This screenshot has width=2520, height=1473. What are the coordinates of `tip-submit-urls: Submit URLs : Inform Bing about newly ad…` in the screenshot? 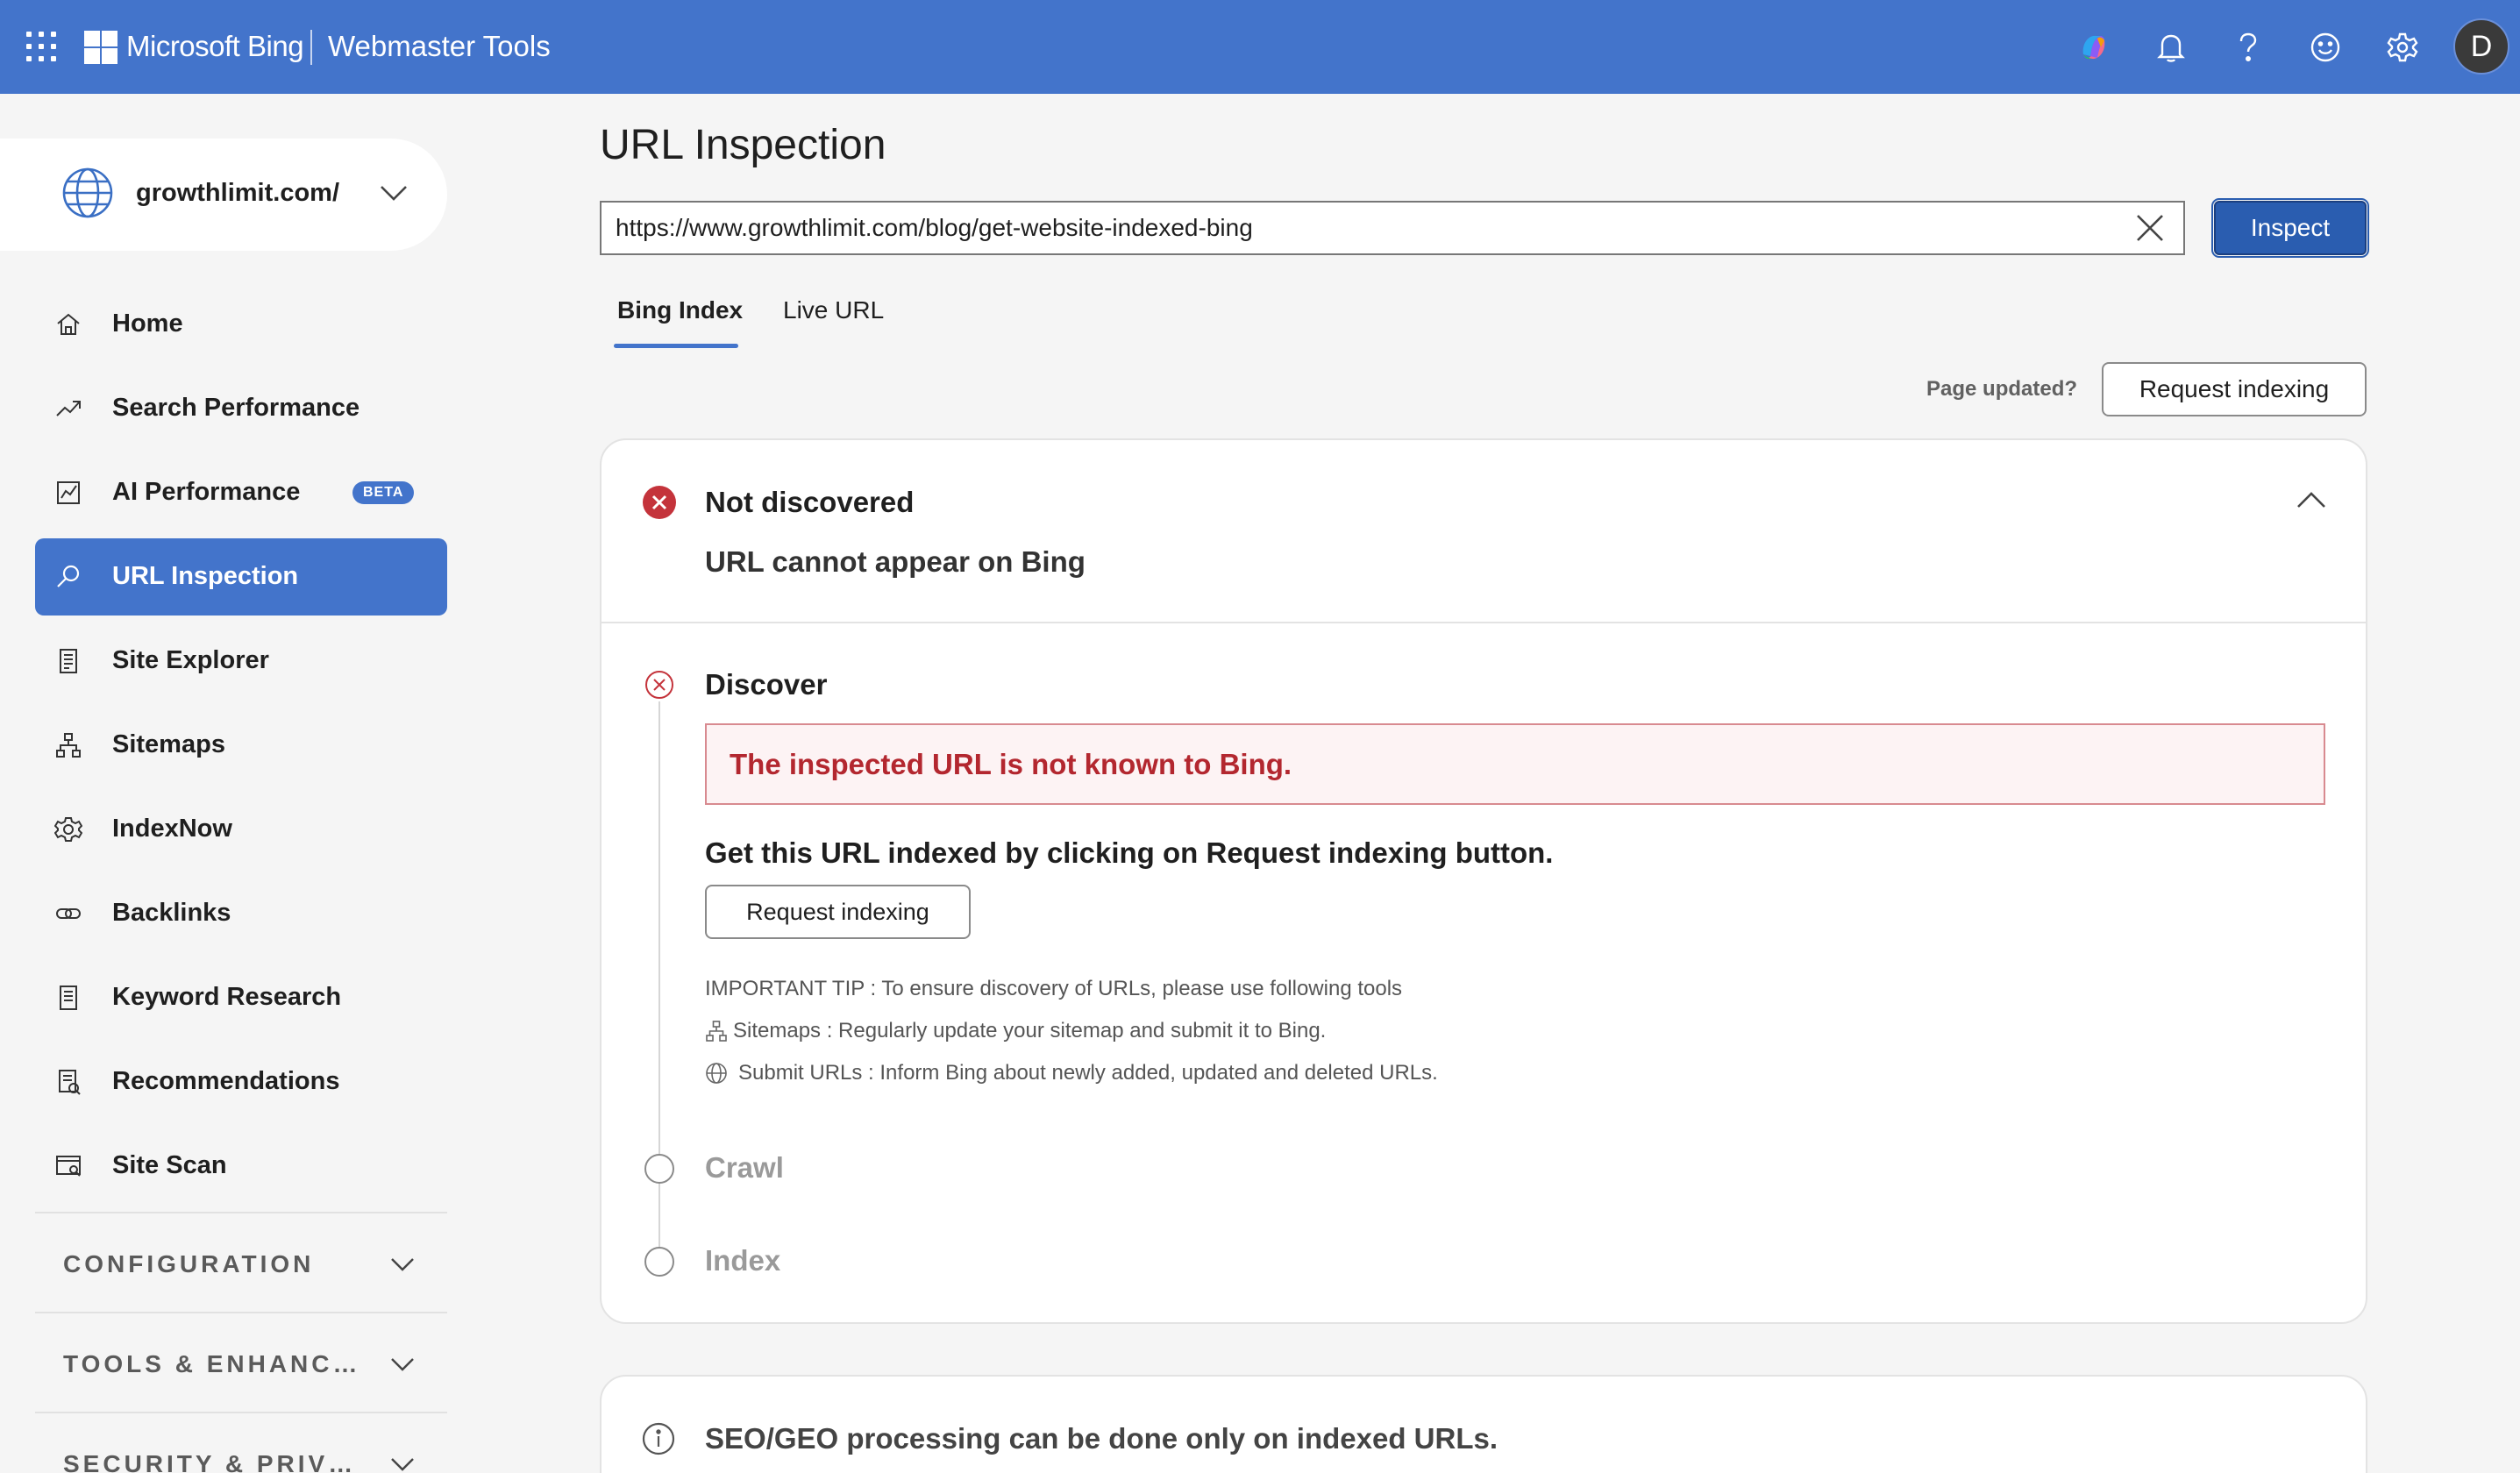 It's located at (1088, 1073).